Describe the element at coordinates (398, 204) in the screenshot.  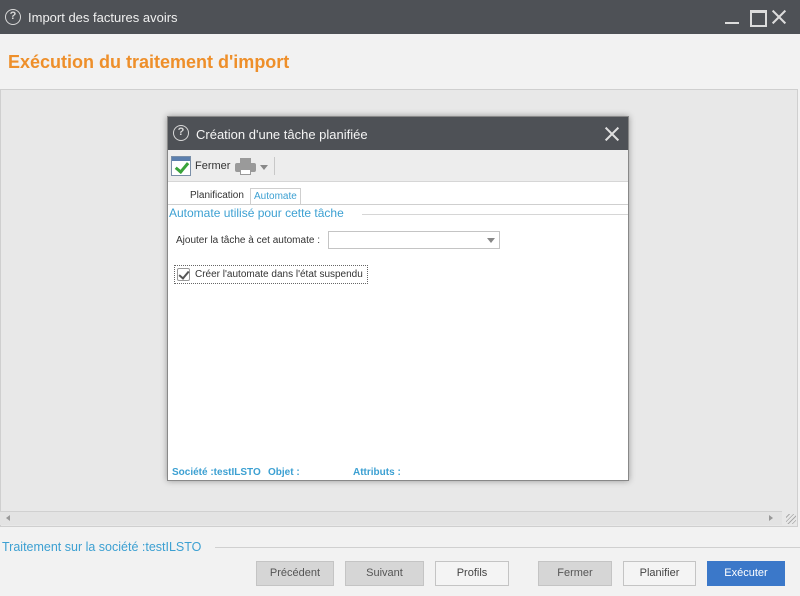
I see `tabs-divider` at that location.